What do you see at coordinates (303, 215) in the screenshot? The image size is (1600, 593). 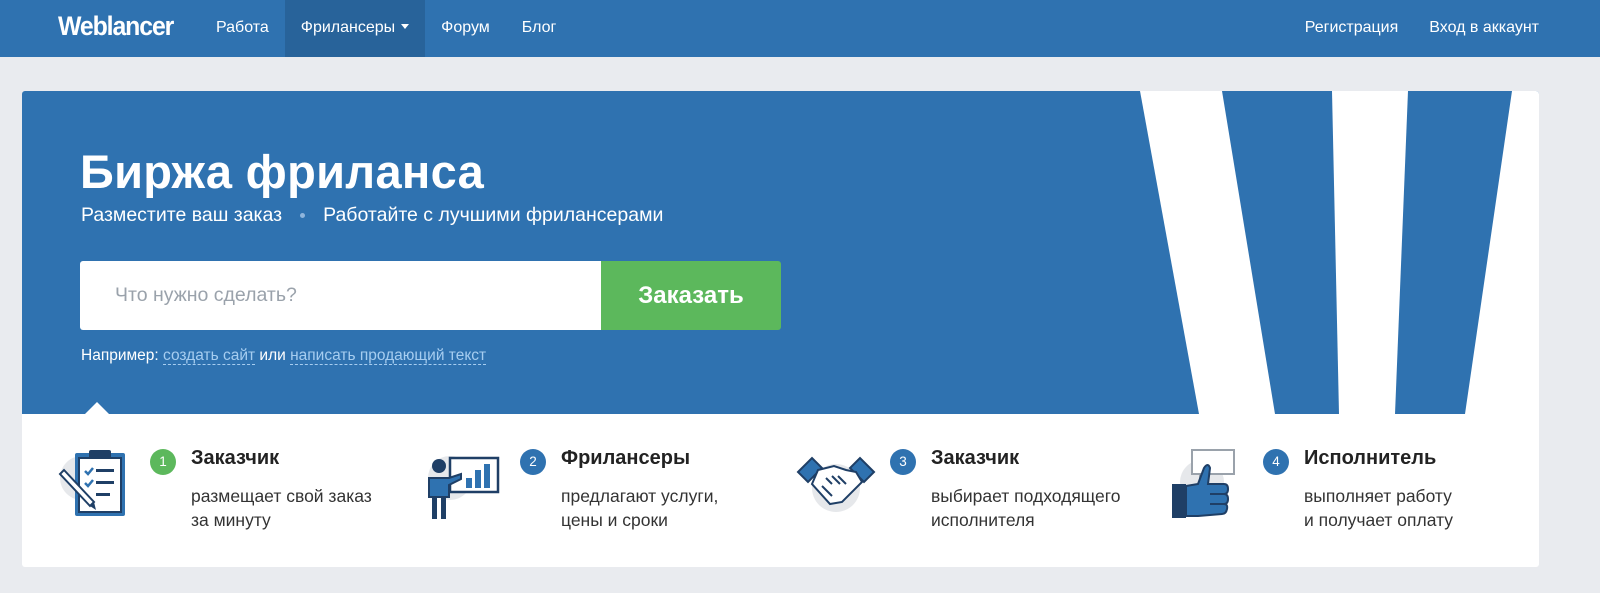 I see `separator-dot-icon` at bounding box center [303, 215].